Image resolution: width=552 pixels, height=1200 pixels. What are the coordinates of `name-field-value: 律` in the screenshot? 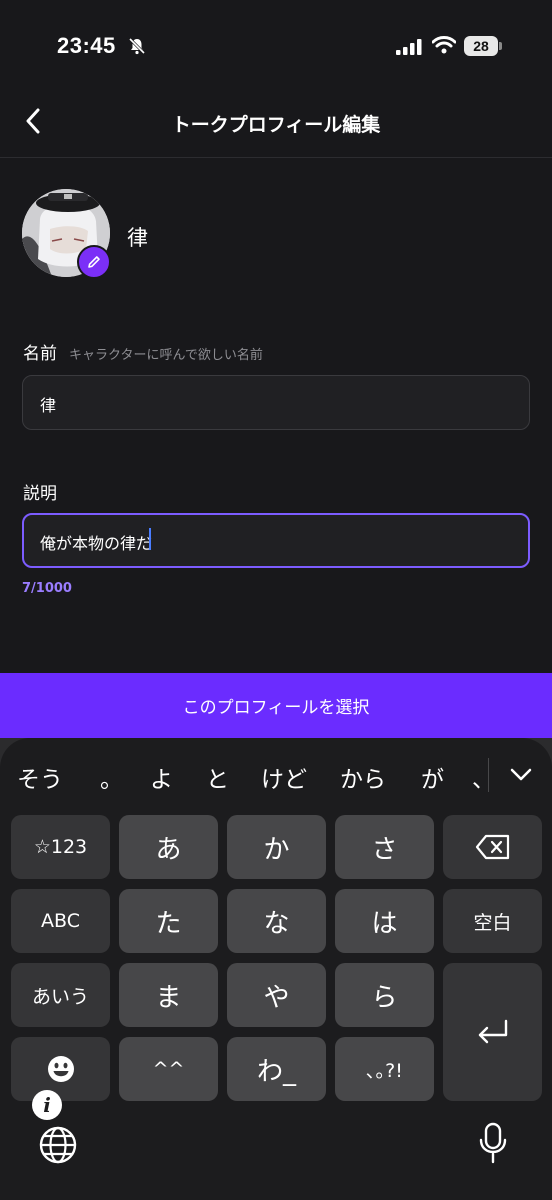 It's located at (48, 405).